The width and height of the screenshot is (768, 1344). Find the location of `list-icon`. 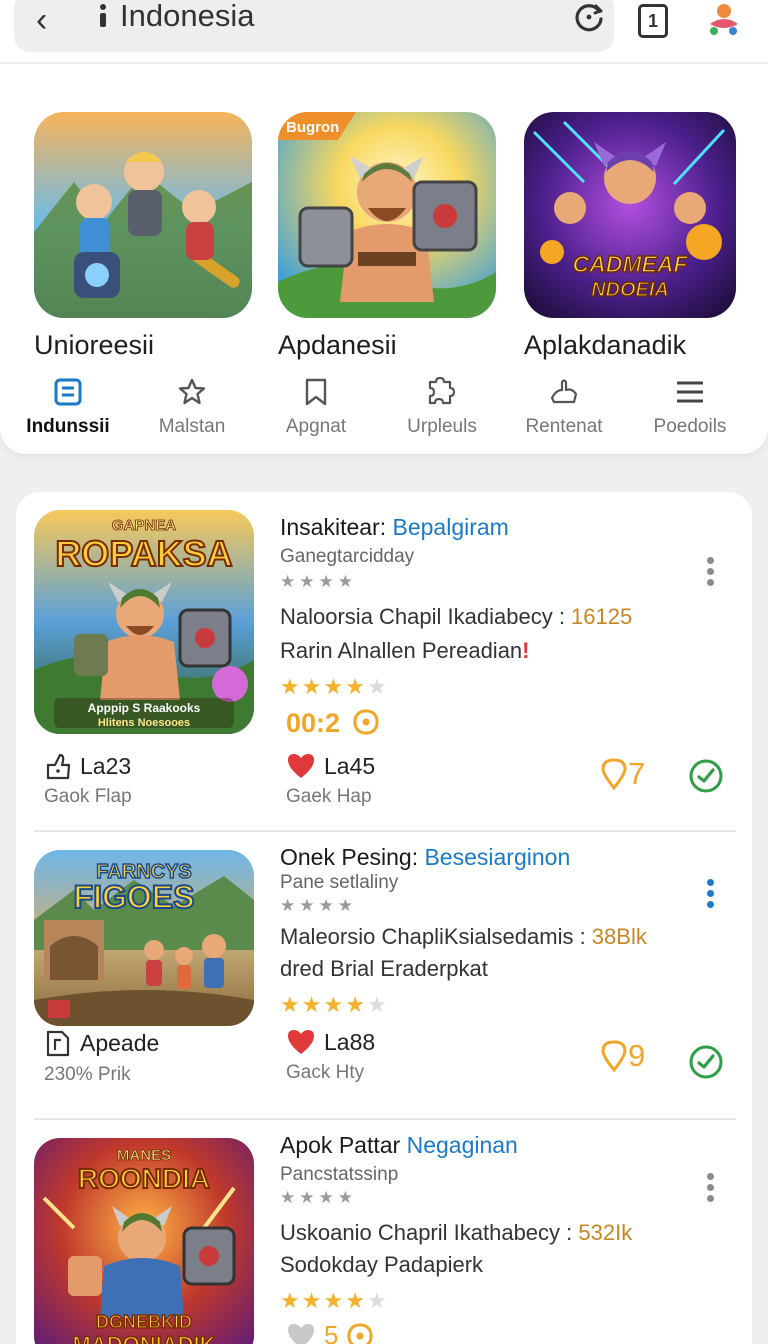

list-icon is located at coordinates (68, 392).